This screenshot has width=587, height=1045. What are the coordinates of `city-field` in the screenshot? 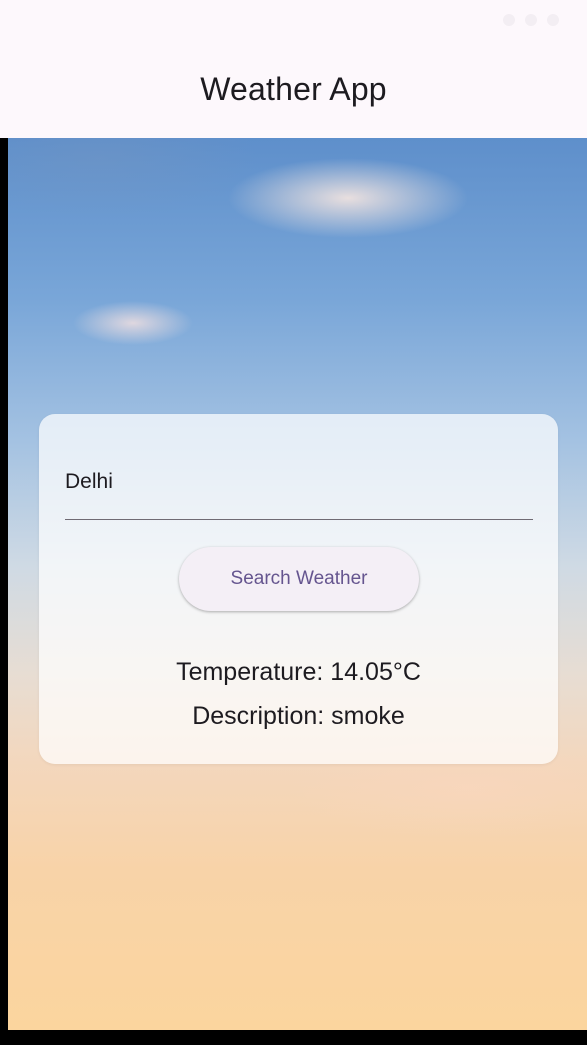 It's located at (299, 484).